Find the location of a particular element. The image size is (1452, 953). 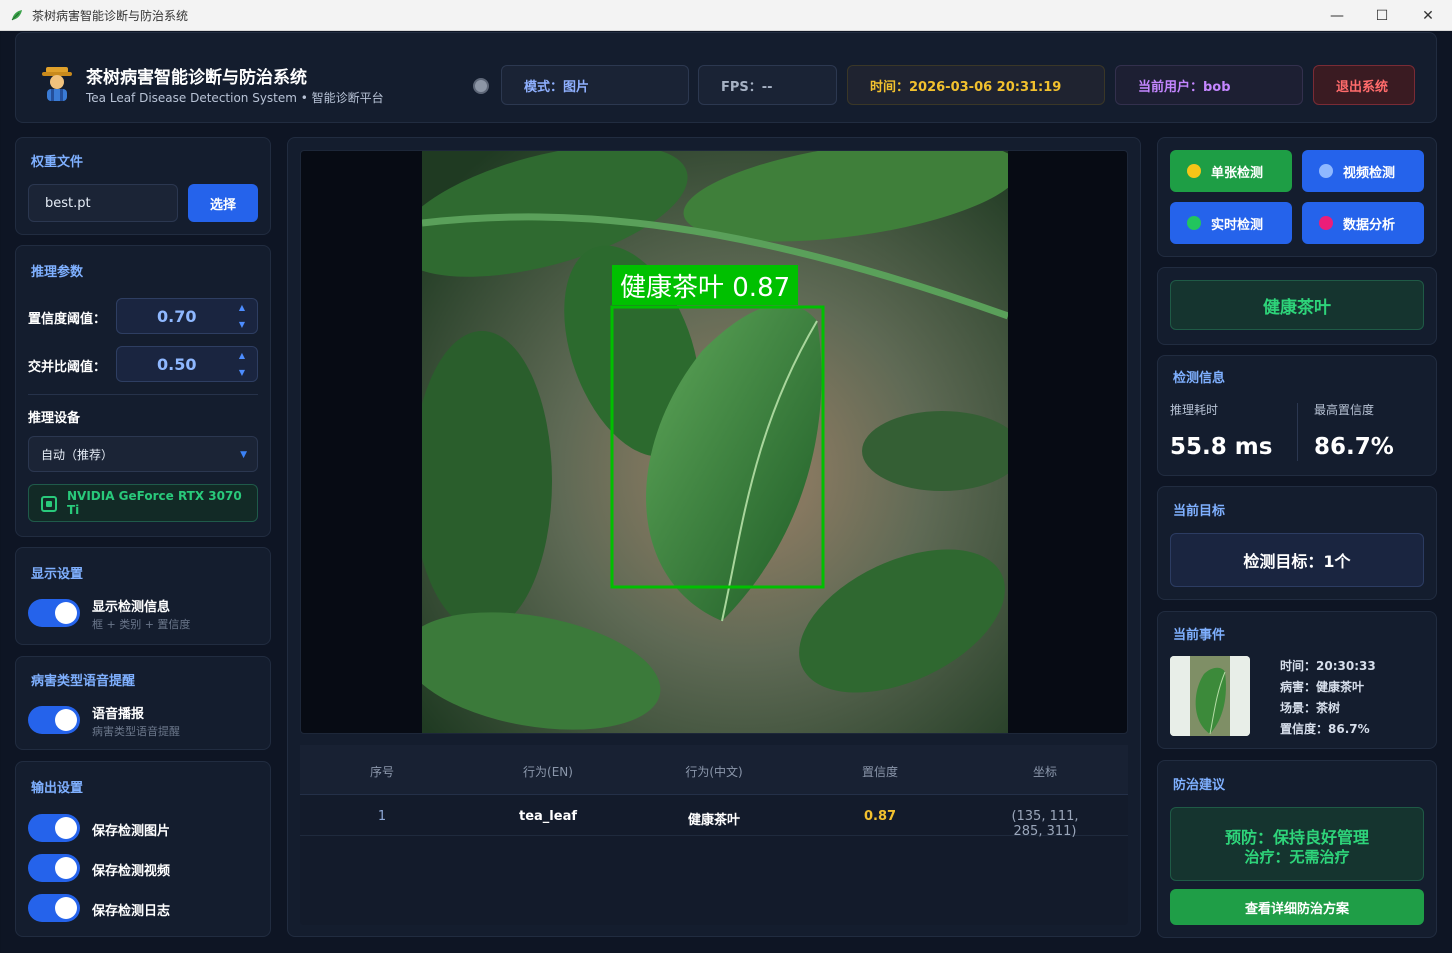

gpu-info: NVIDIA GeForce RTX 3070 Ti is located at coordinates (143, 503).